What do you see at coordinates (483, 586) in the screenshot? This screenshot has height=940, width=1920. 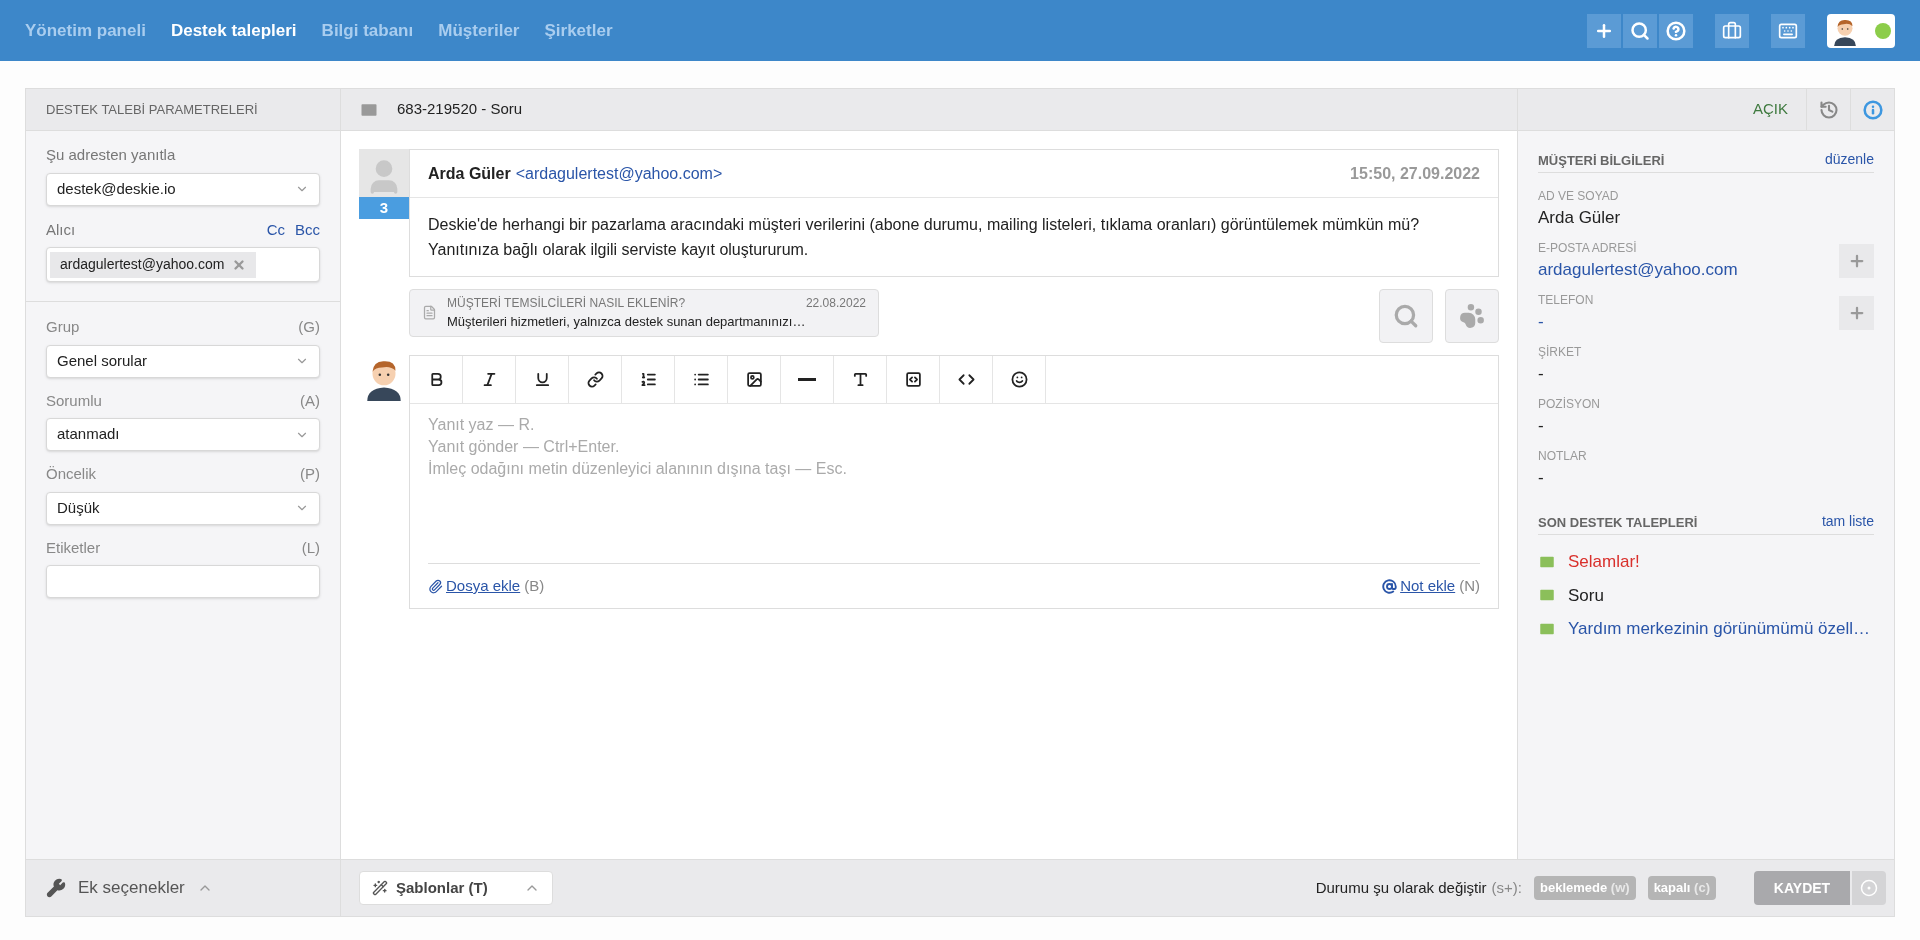 I see `attach-file-link: Dosya ekle` at bounding box center [483, 586].